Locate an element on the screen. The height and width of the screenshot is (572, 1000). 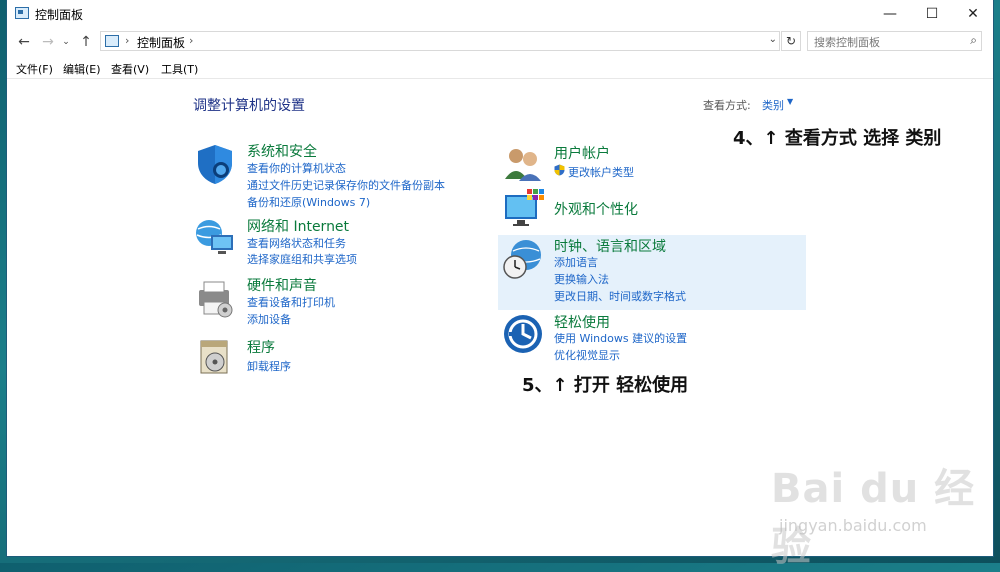
annotation-step-5: 5、↑ 打开 轻松使用 is located at coordinates (605, 385).